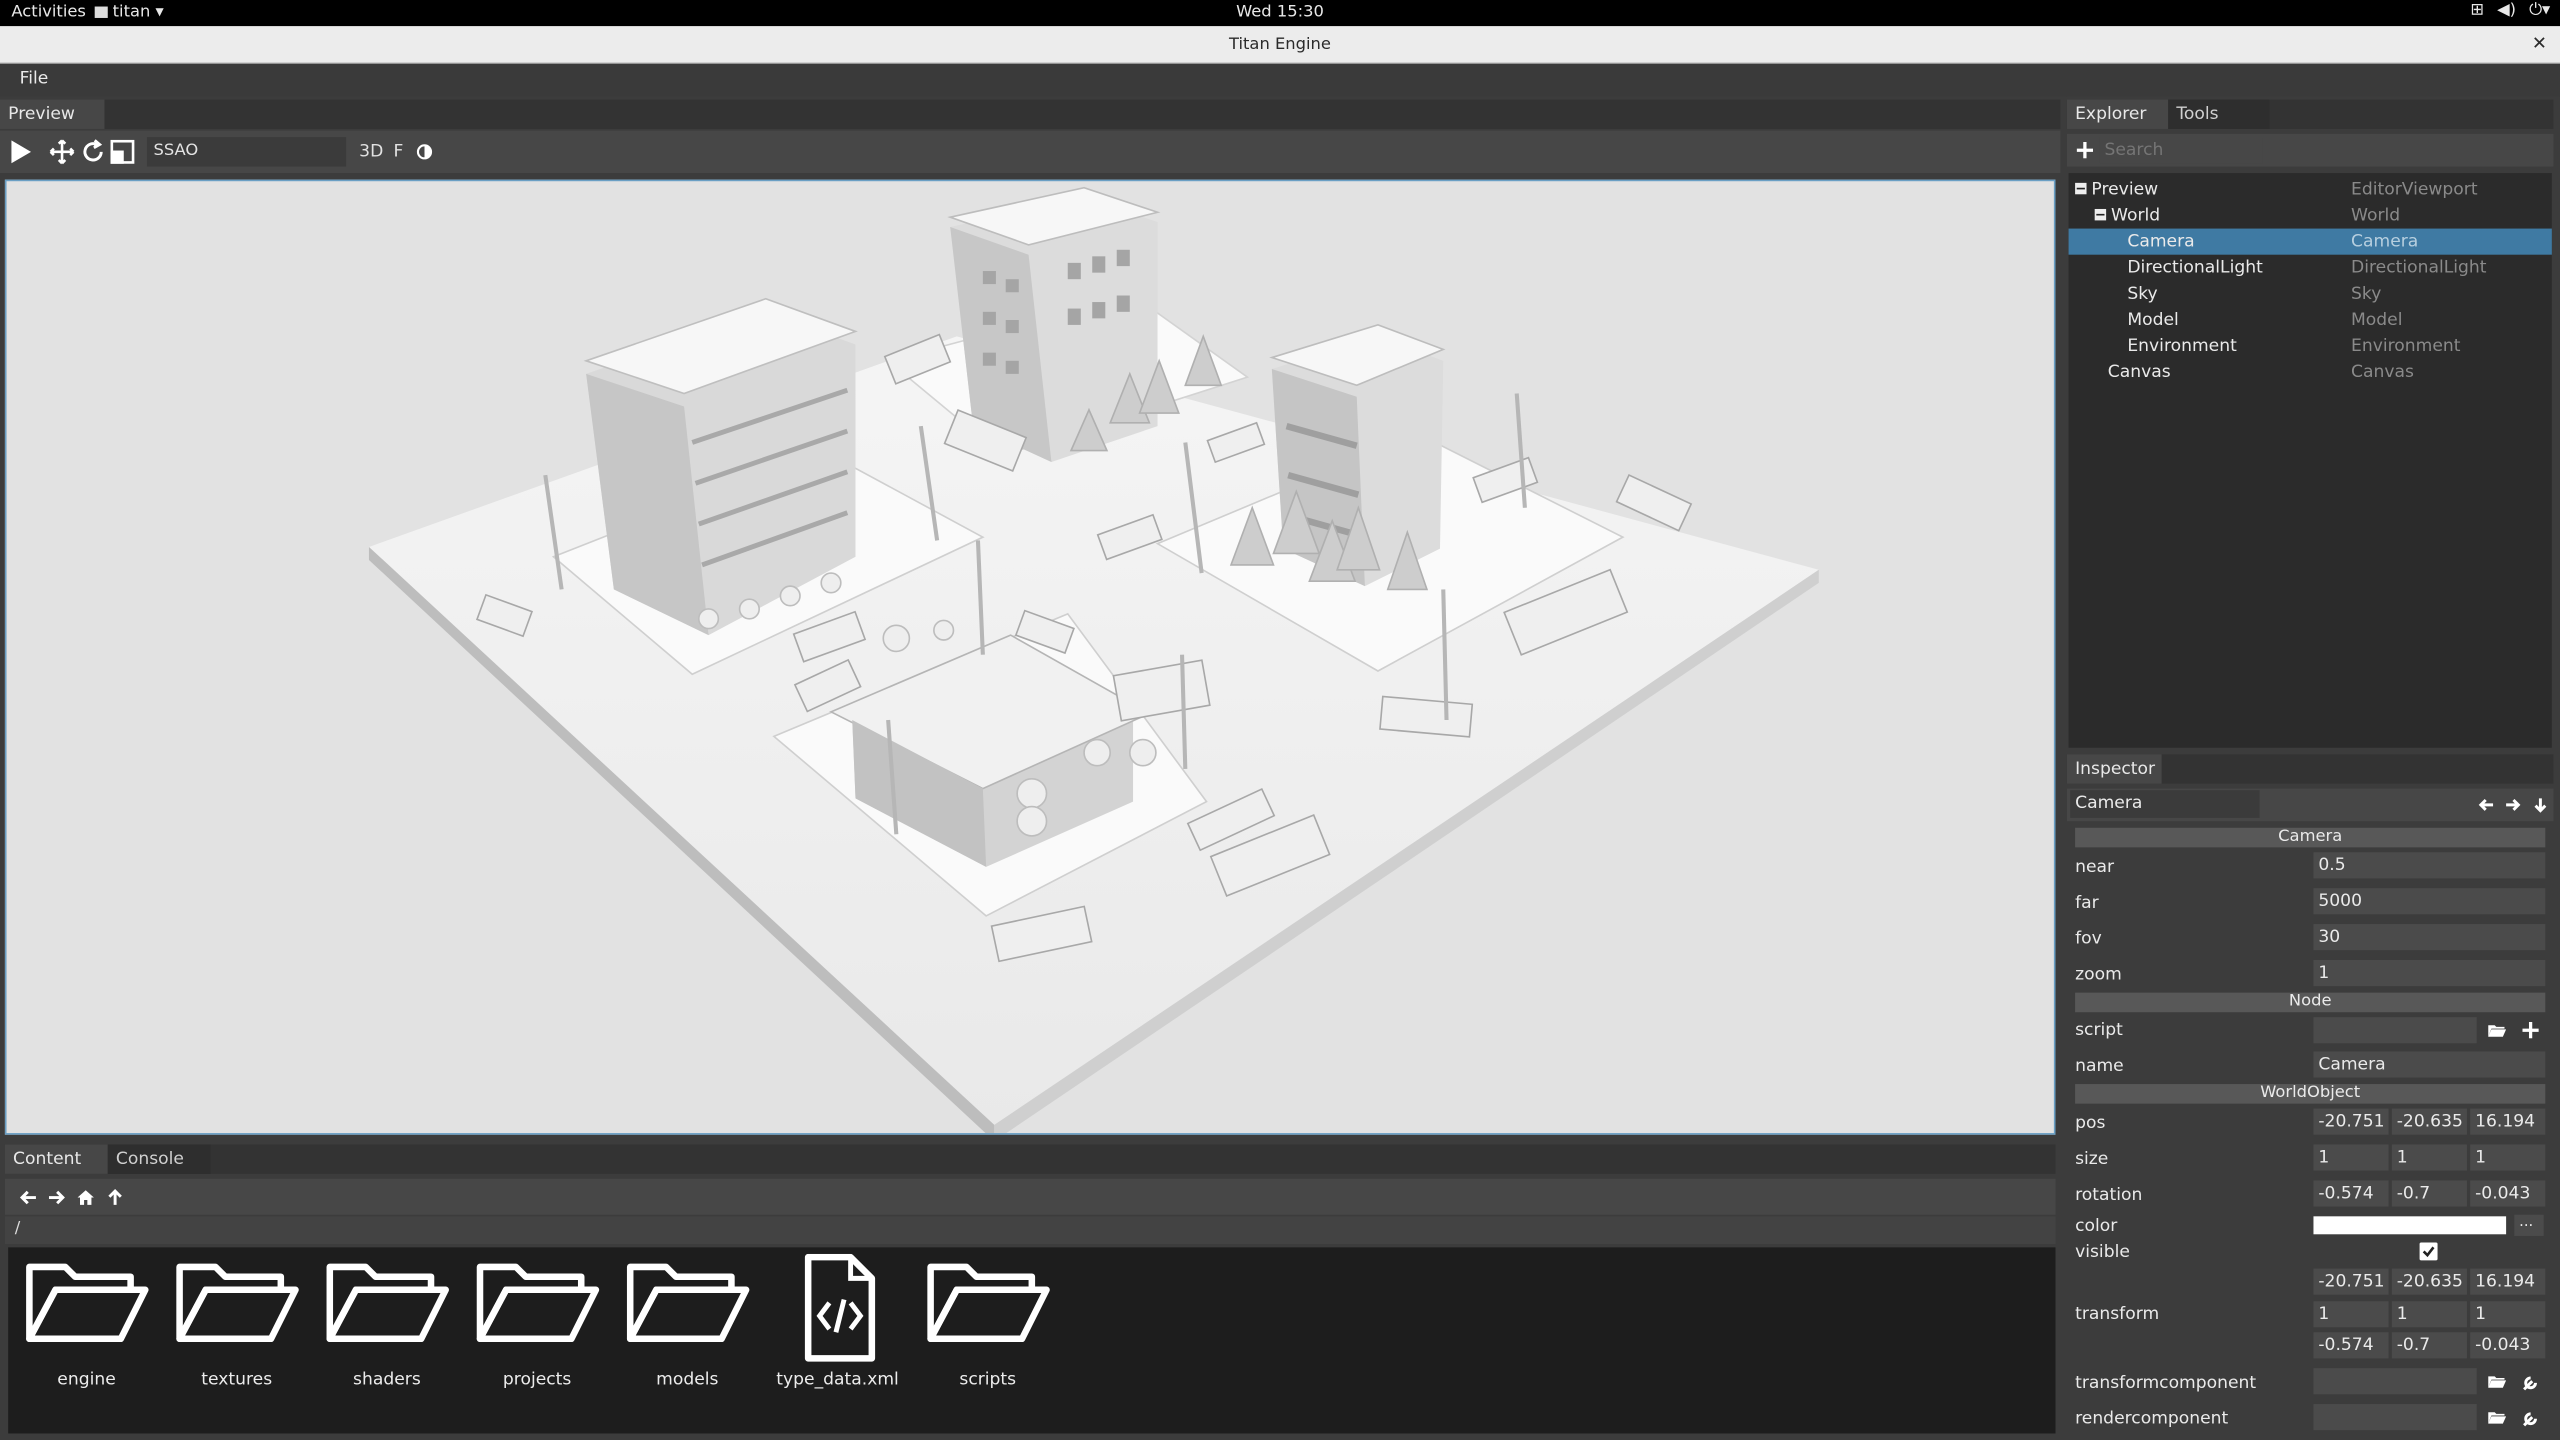  I want to click on prop-fov-input: 30, so click(2429, 937).